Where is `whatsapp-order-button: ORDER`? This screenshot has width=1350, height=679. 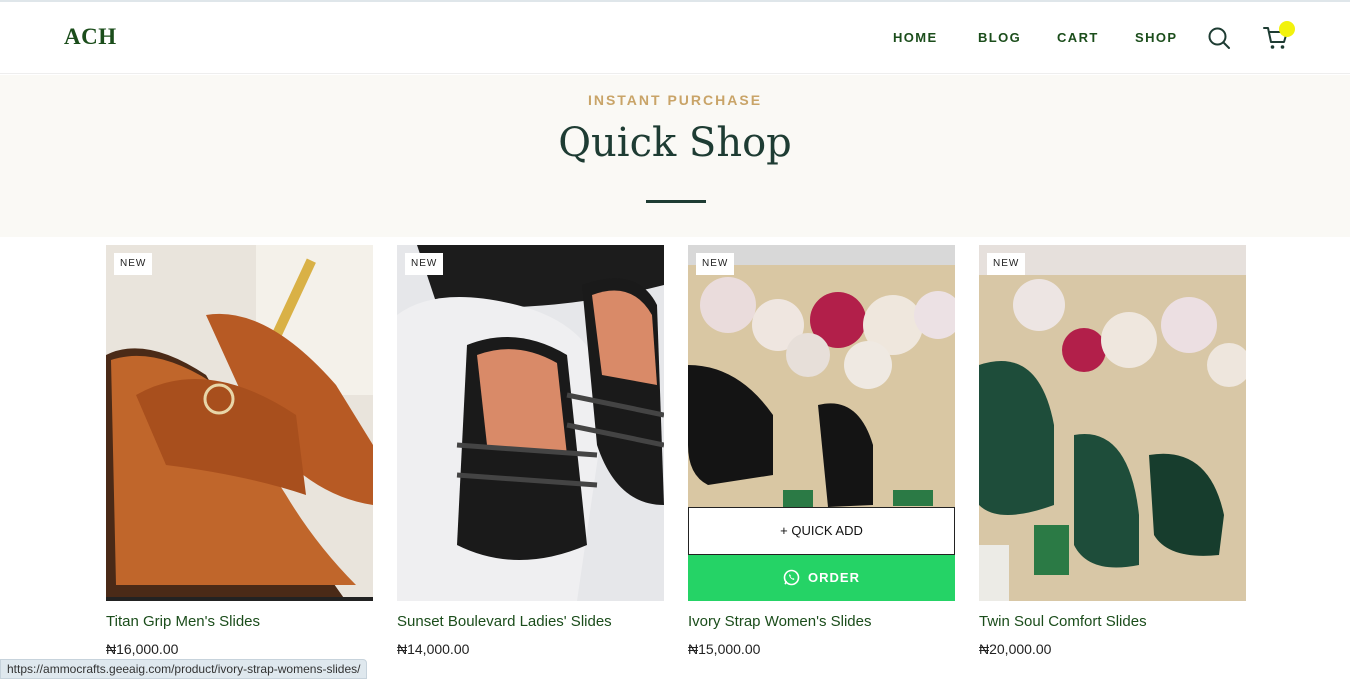 whatsapp-order-button: ORDER is located at coordinates (821, 578).